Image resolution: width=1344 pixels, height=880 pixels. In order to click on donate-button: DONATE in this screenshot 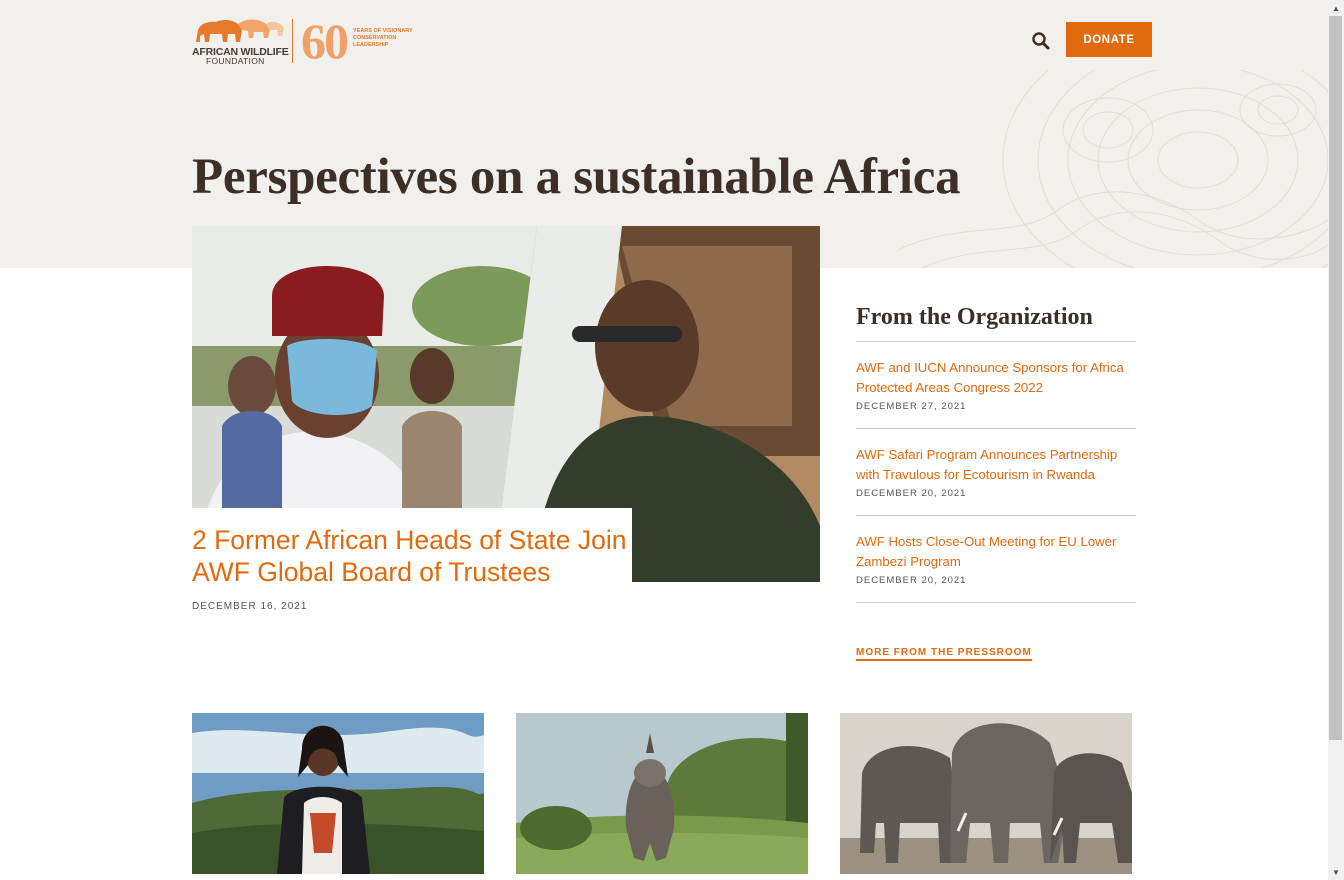, I will do `click(1109, 39)`.